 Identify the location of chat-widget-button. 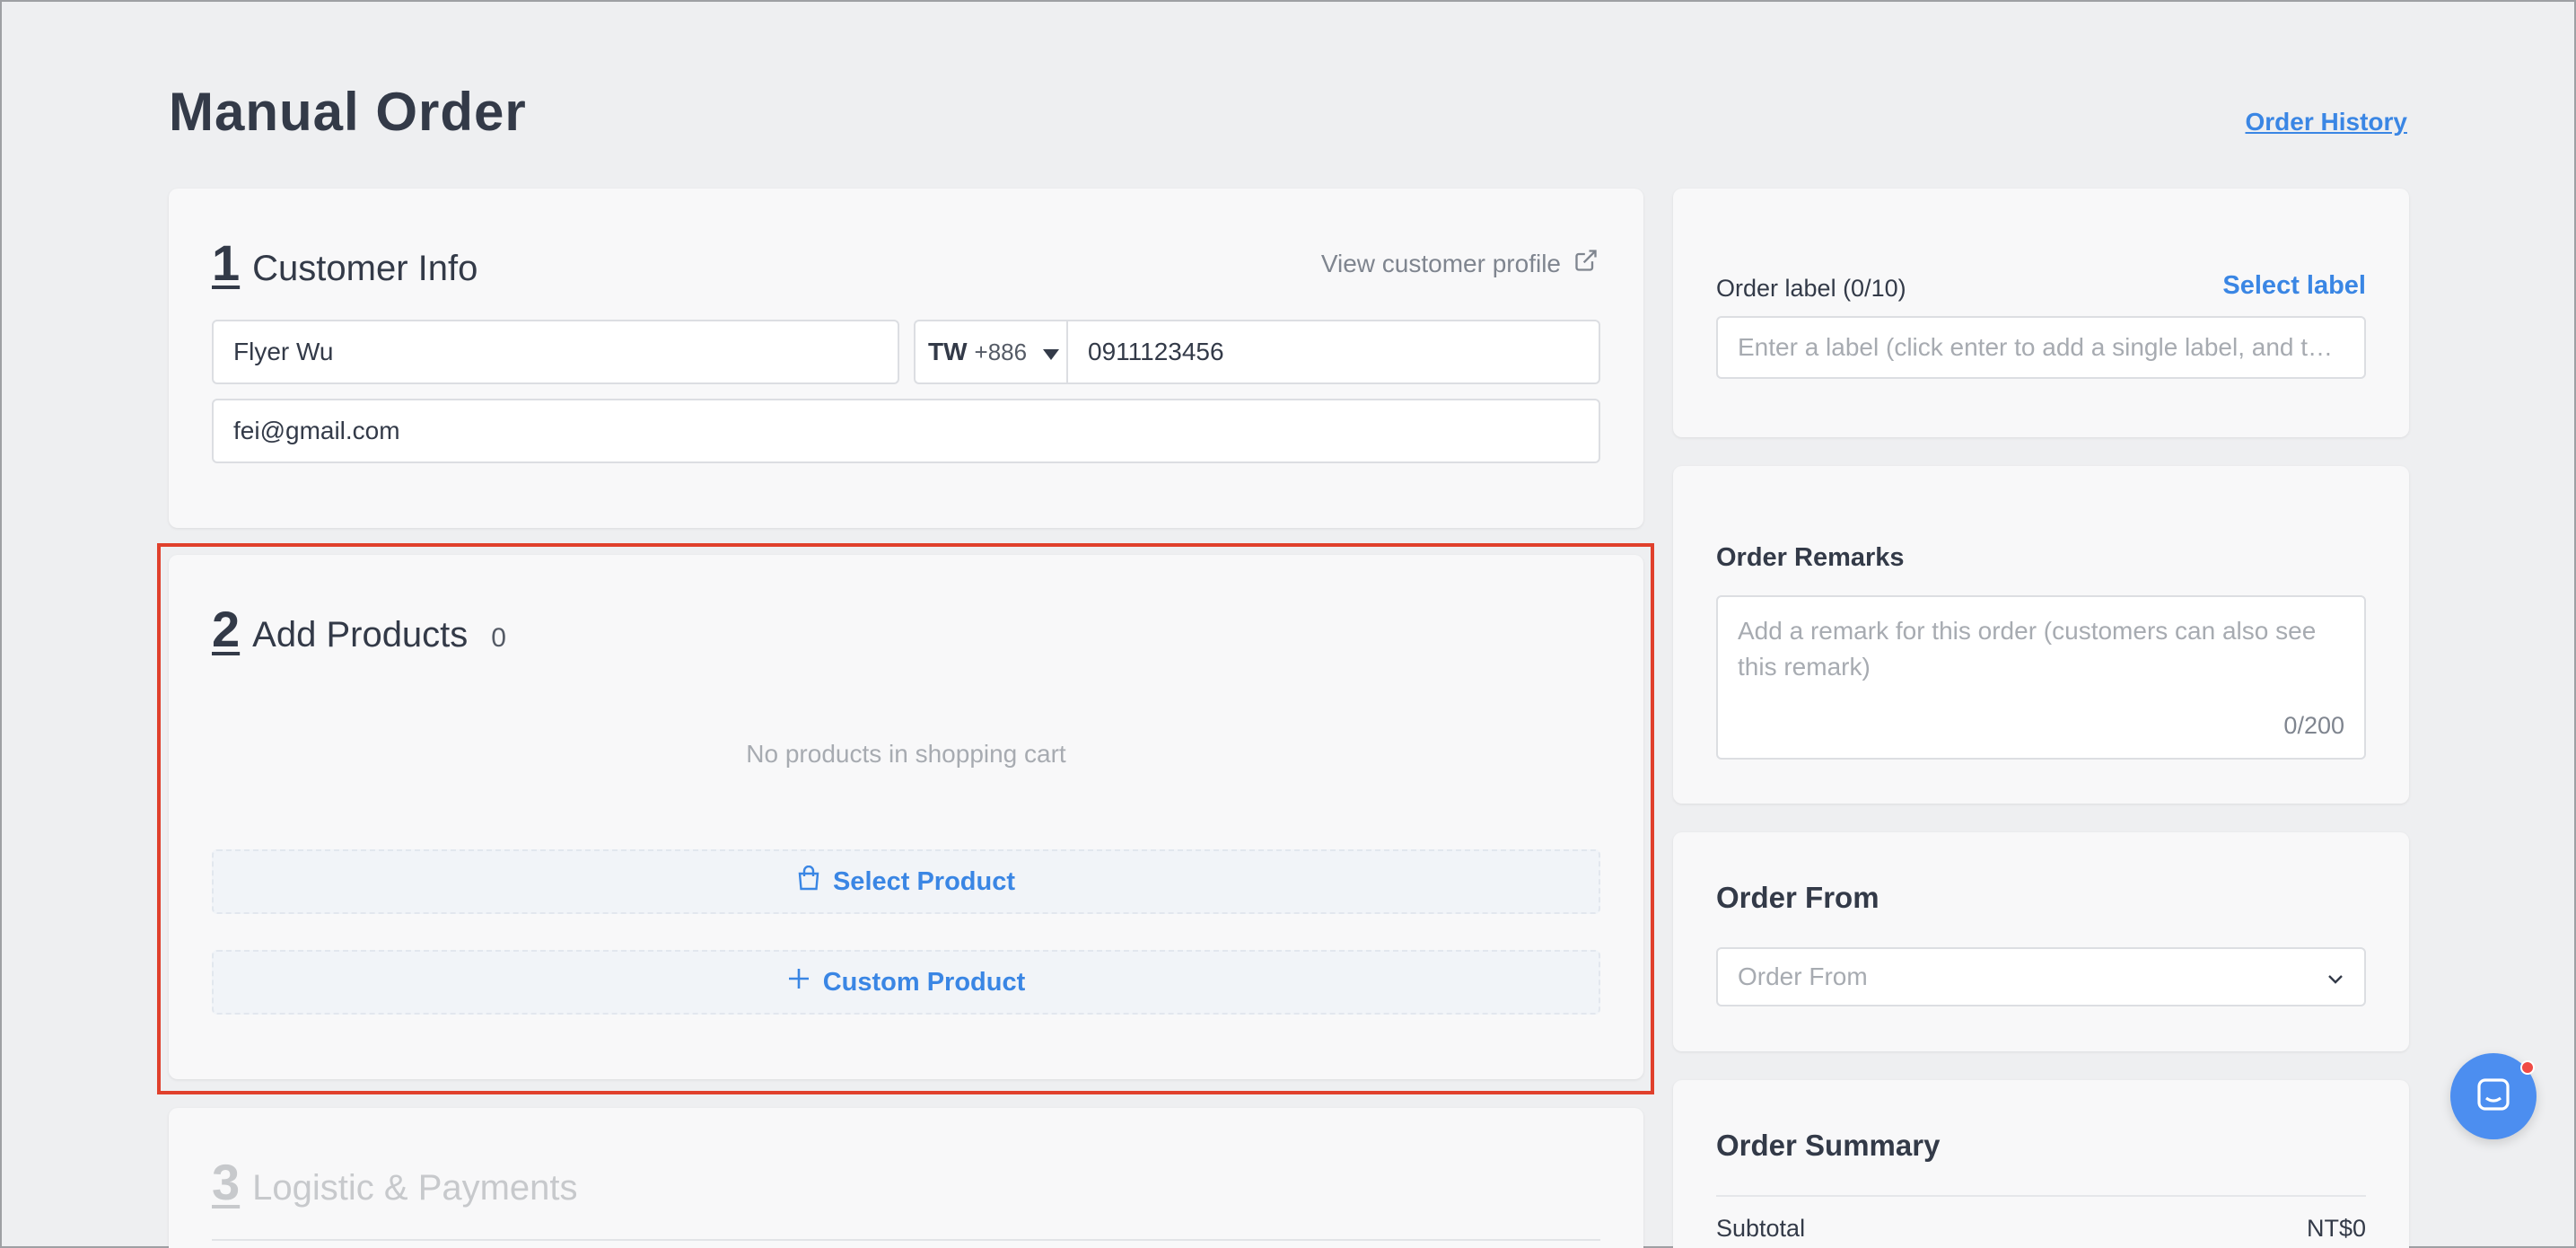
(2493, 1096).